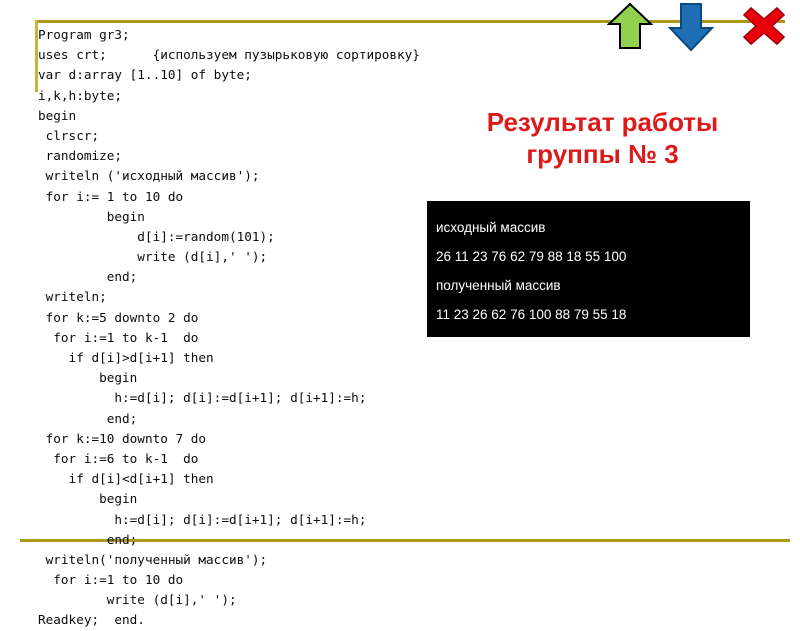 This screenshot has height=631, width=800. Describe the element at coordinates (491, 227) in the screenshot. I see `console-line-original-label: исходный массив` at that location.